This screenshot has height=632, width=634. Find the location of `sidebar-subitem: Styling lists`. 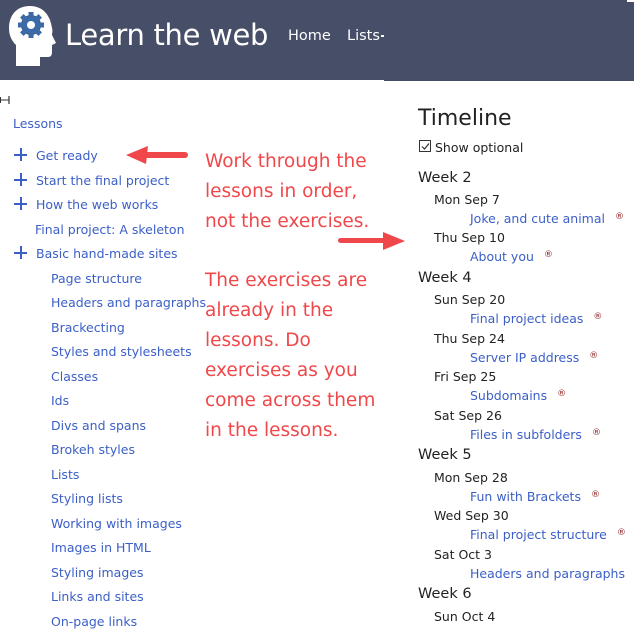

sidebar-subitem: Styling lists is located at coordinates (87, 498).